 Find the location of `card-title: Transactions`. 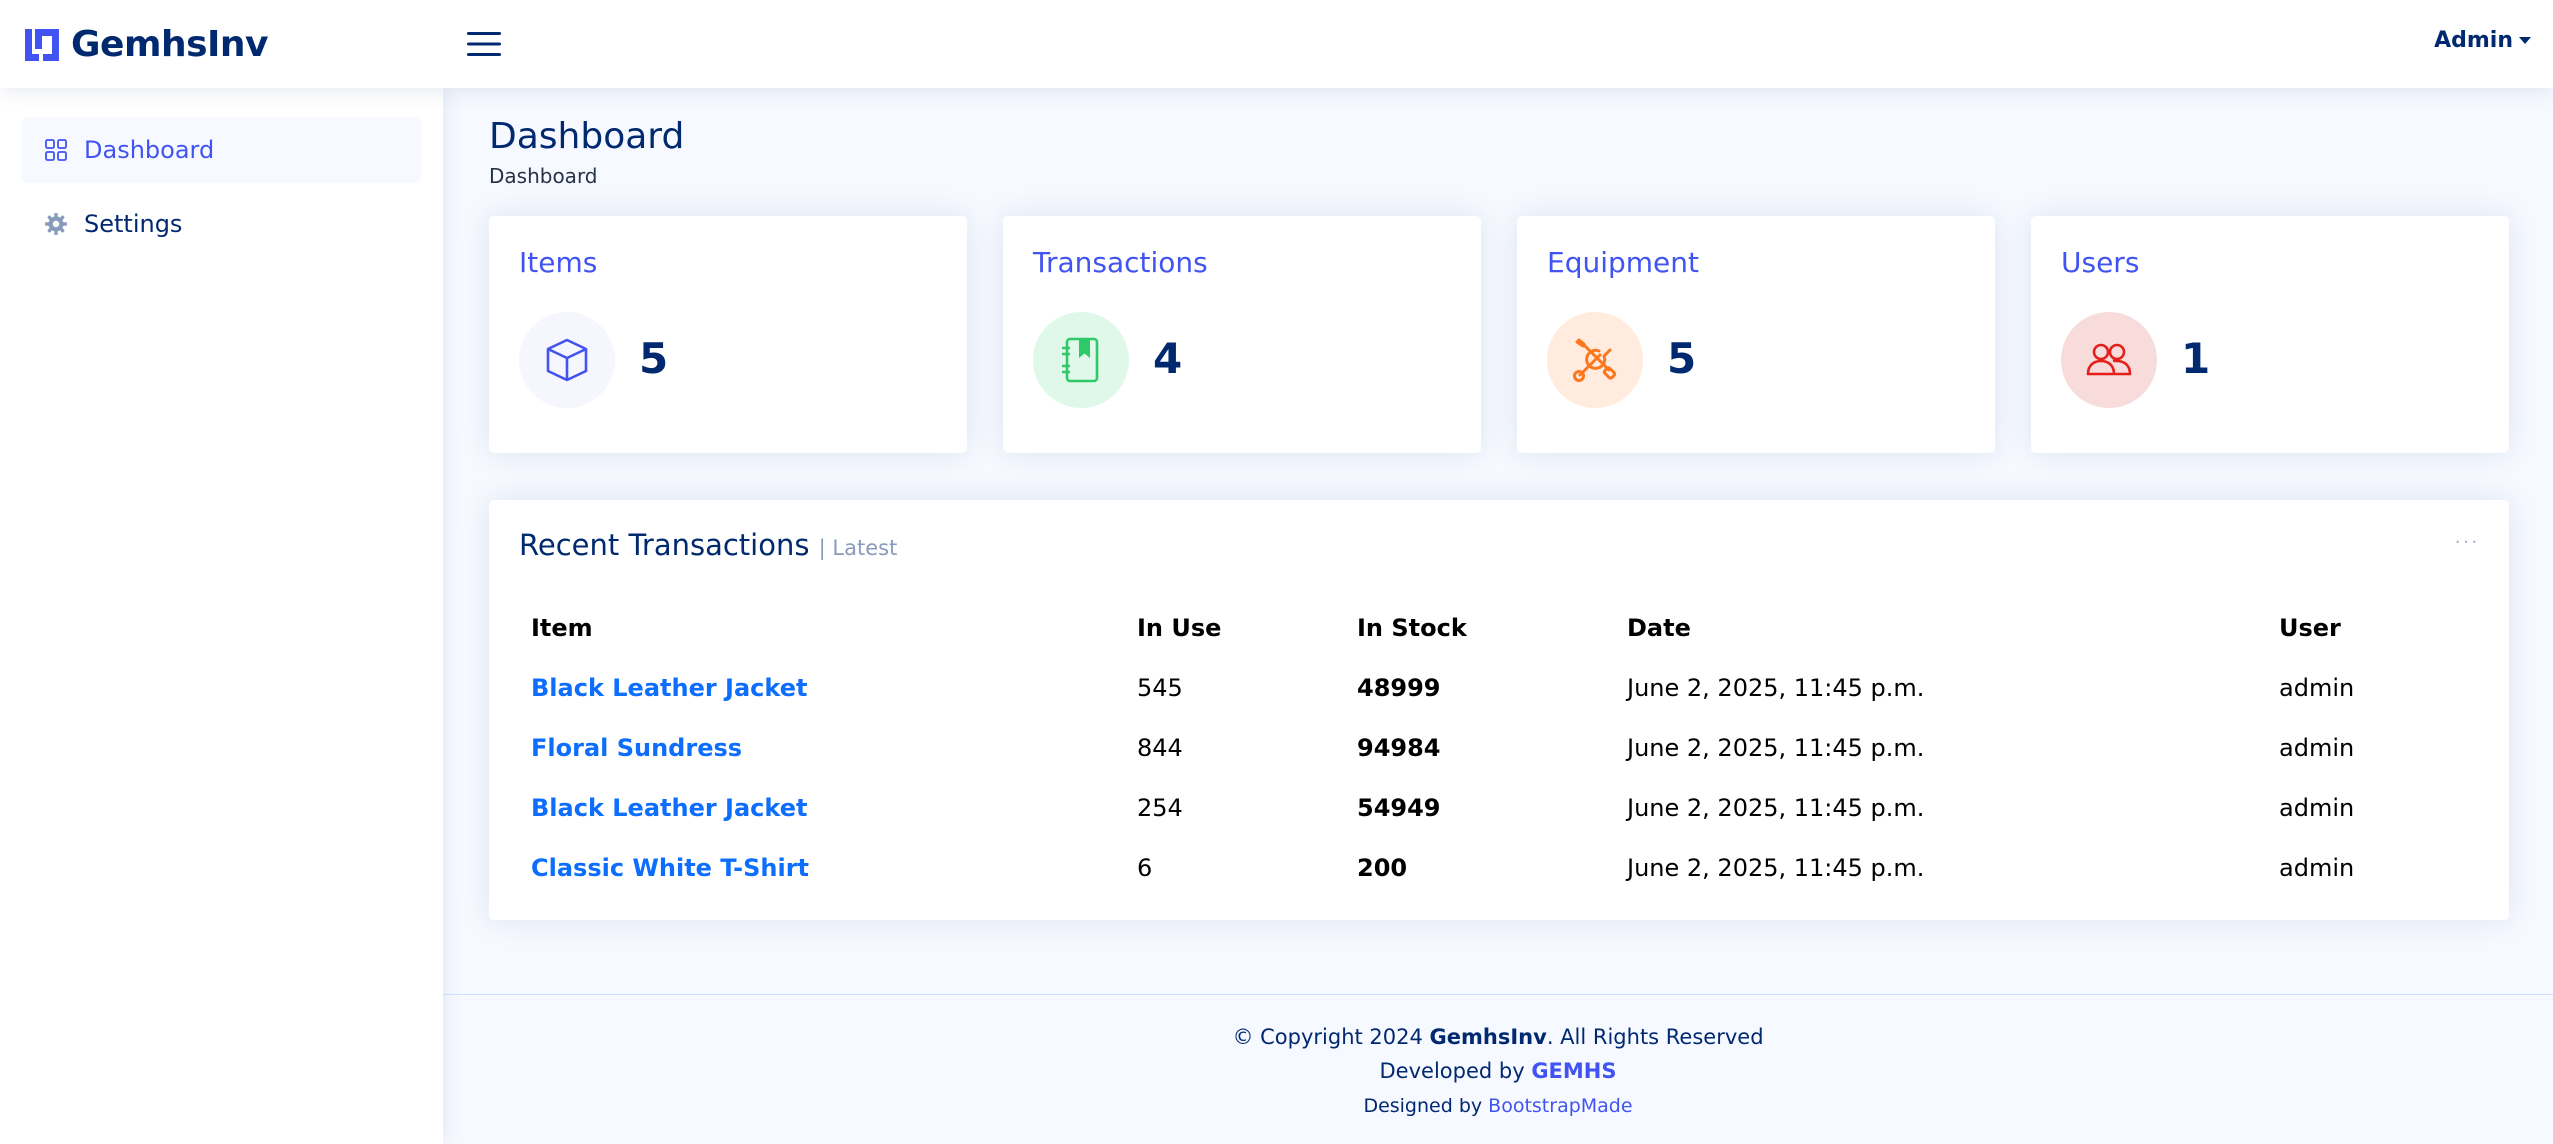

card-title: Transactions is located at coordinates (1120, 262).